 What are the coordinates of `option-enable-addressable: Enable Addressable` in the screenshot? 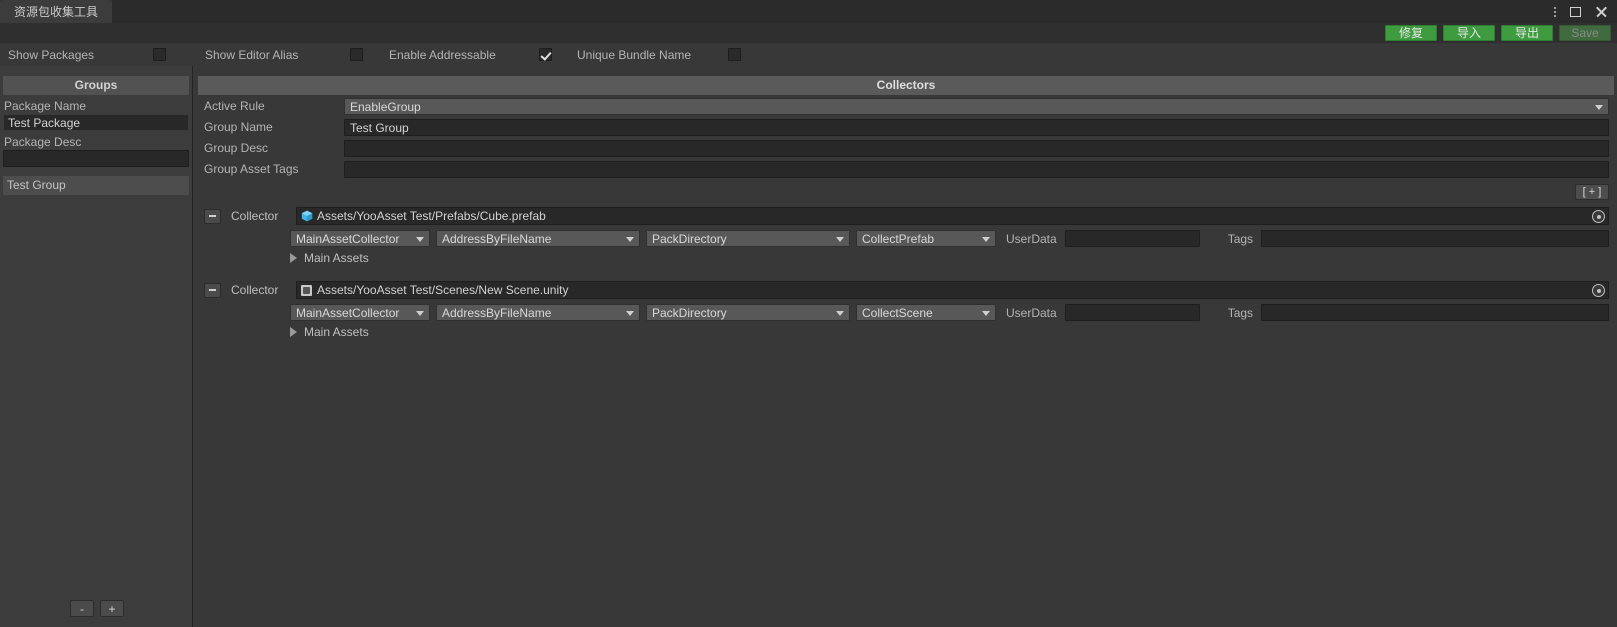 It's located at (470, 55).